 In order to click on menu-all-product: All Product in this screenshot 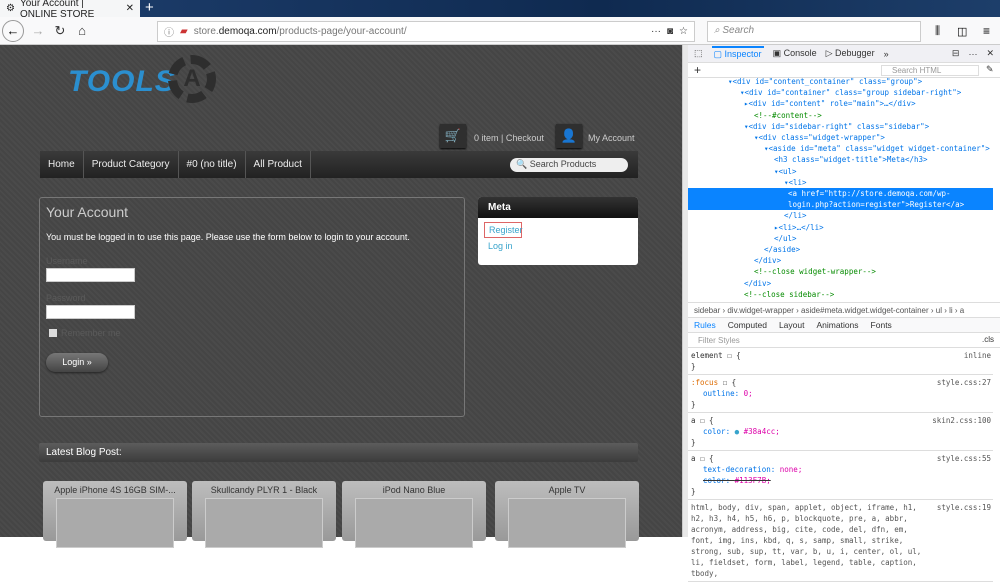, I will do `click(278, 164)`.